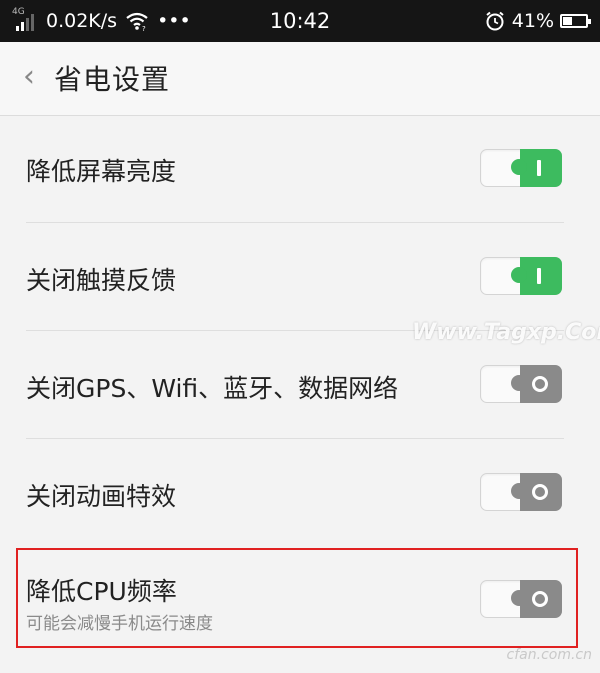 Image resolution: width=600 pixels, height=673 pixels. What do you see at coordinates (532, 21) in the screenshot?
I see `battery-percent: 41%` at bounding box center [532, 21].